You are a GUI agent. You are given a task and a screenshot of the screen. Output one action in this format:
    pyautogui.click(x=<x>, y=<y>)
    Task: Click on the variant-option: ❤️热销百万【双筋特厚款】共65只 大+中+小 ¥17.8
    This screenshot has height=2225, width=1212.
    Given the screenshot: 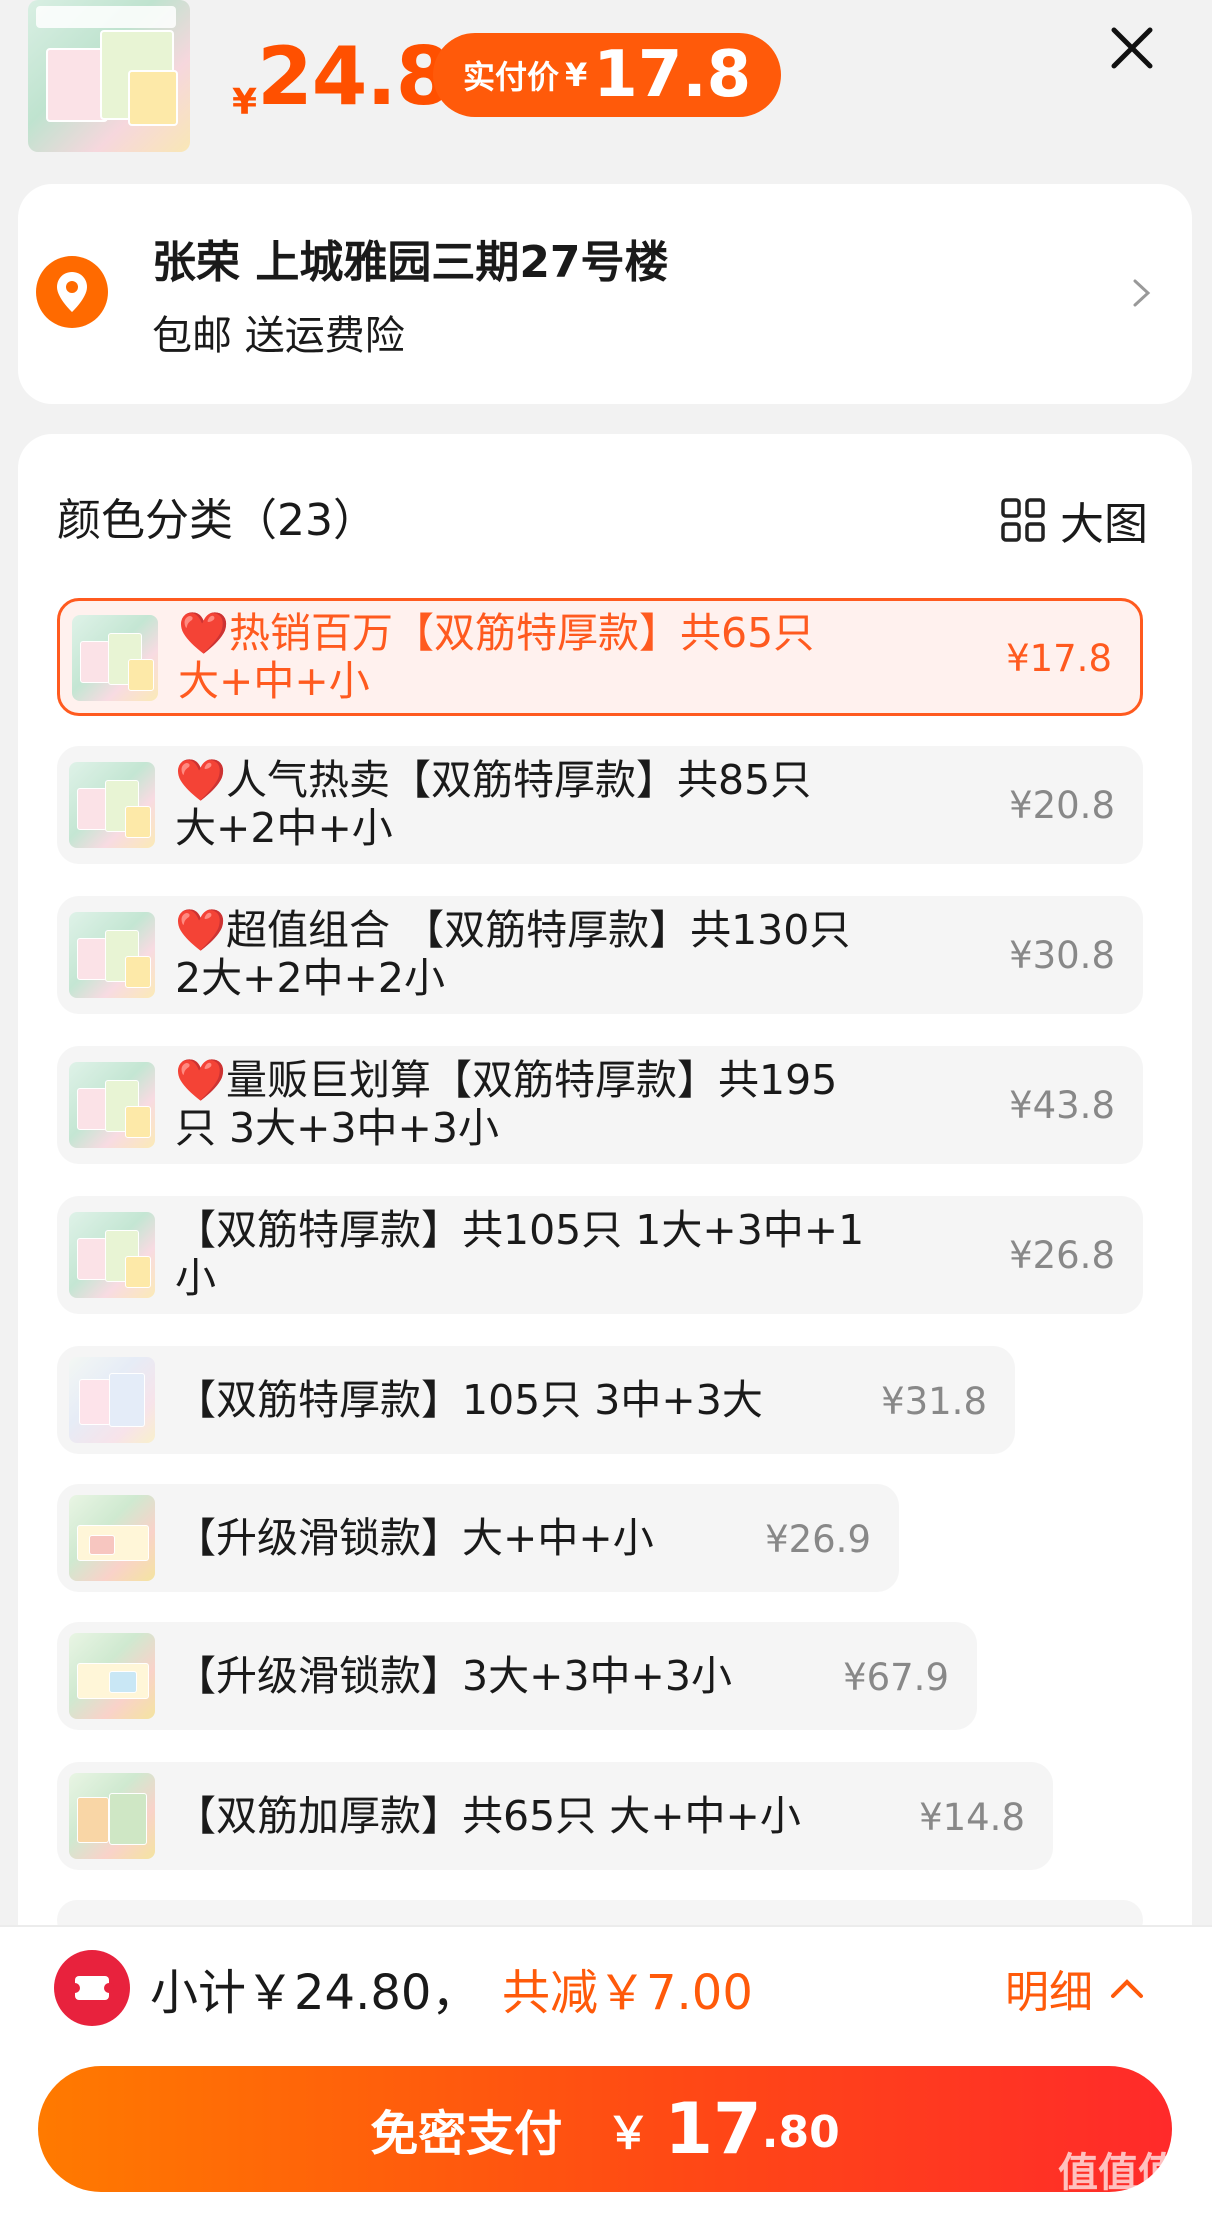 What is the action you would take?
    pyautogui.click(x=600, y=657)
    